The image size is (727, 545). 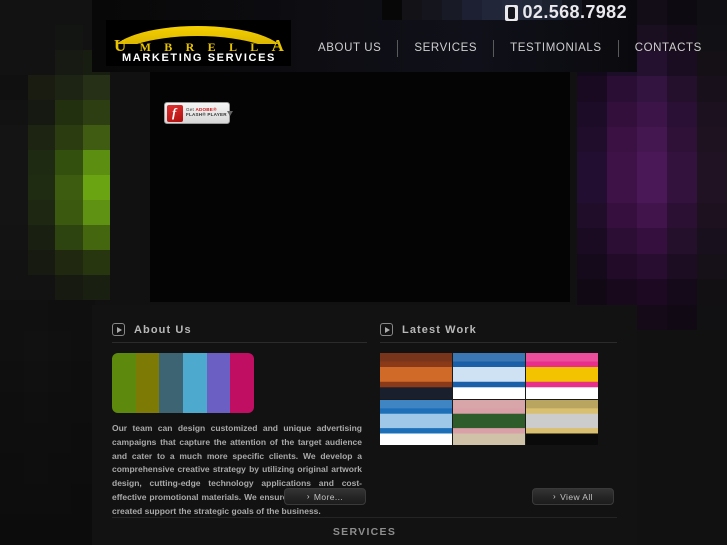 I want to click on services-label: SERVICES, so click(x=364, y=531).